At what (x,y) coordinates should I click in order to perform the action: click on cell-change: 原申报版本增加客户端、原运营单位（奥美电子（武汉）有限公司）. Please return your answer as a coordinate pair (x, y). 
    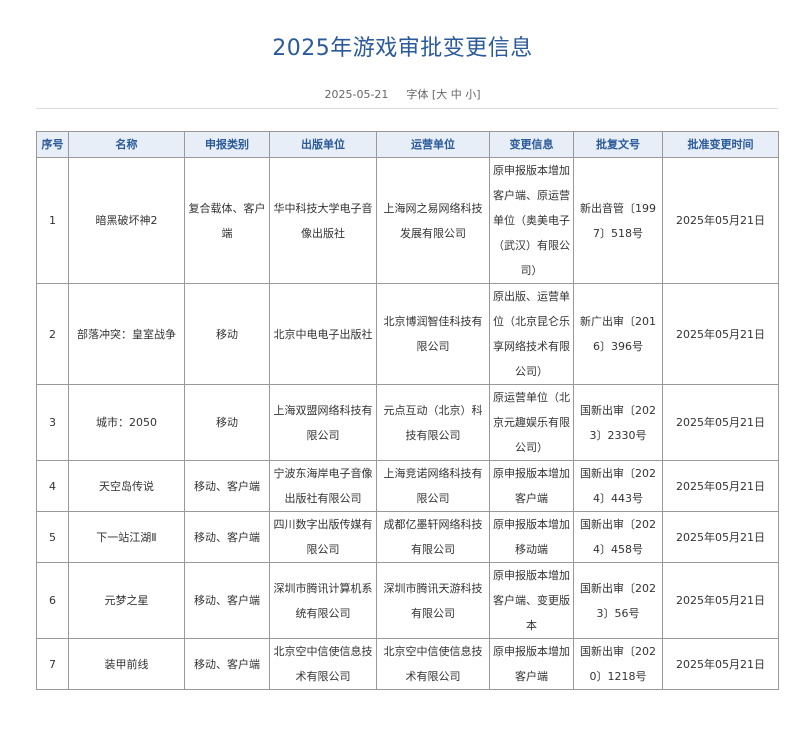
    Looking at the image, I should click on (531, 220).